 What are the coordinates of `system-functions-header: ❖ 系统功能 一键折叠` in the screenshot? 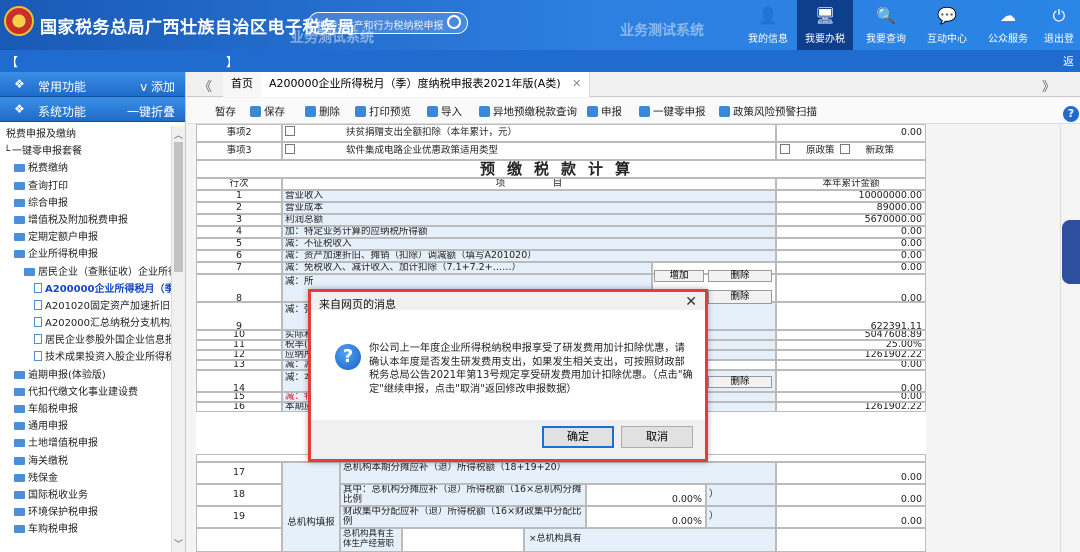 It's located at (92, 109).